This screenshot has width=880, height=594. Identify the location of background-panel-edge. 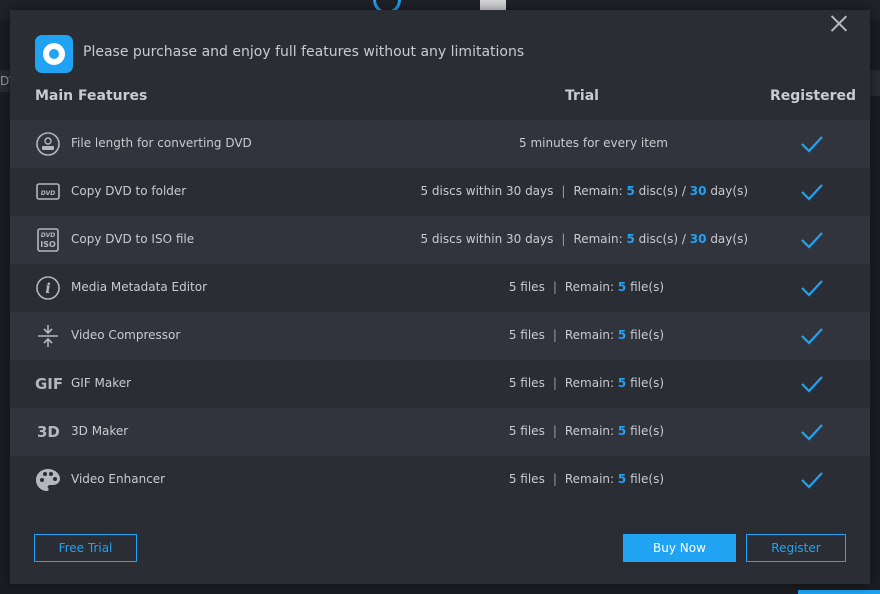
(875, 83).